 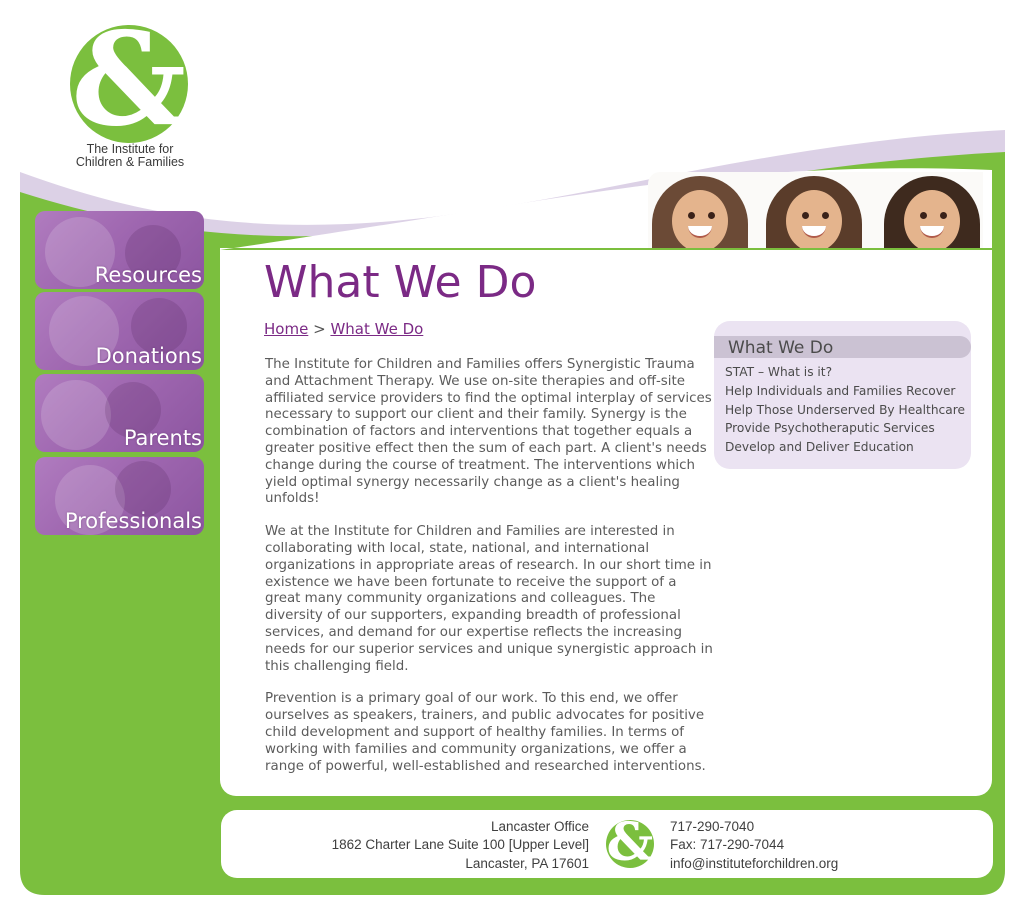 I want to click on breadcrumb: Home > What We Do, so click(x=343, y=329).